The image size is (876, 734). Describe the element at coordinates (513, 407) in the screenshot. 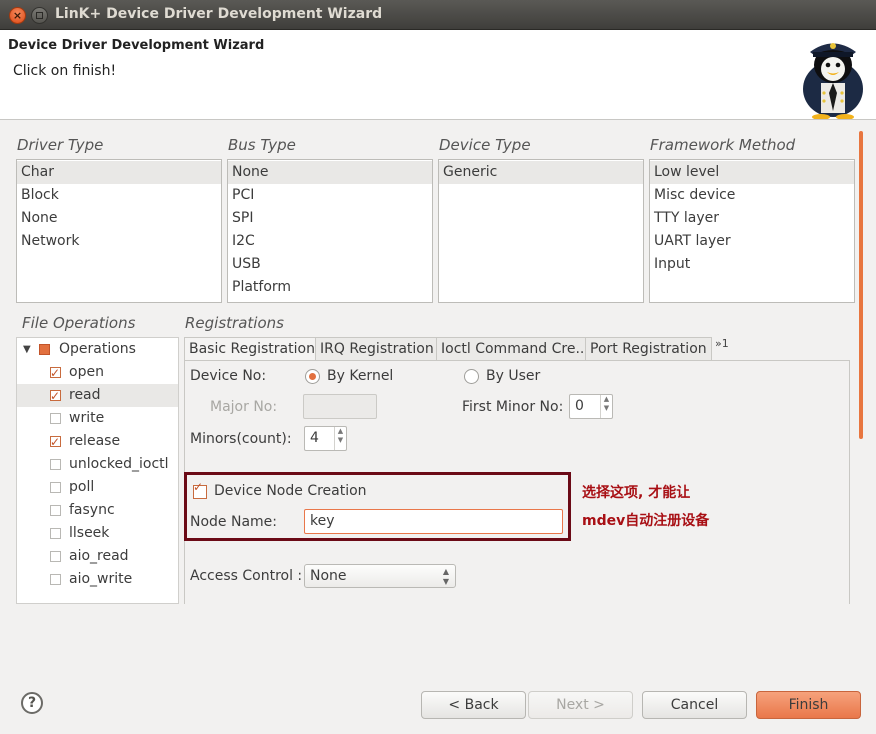

I see `first-minor-label: First Minor No:` at that location.